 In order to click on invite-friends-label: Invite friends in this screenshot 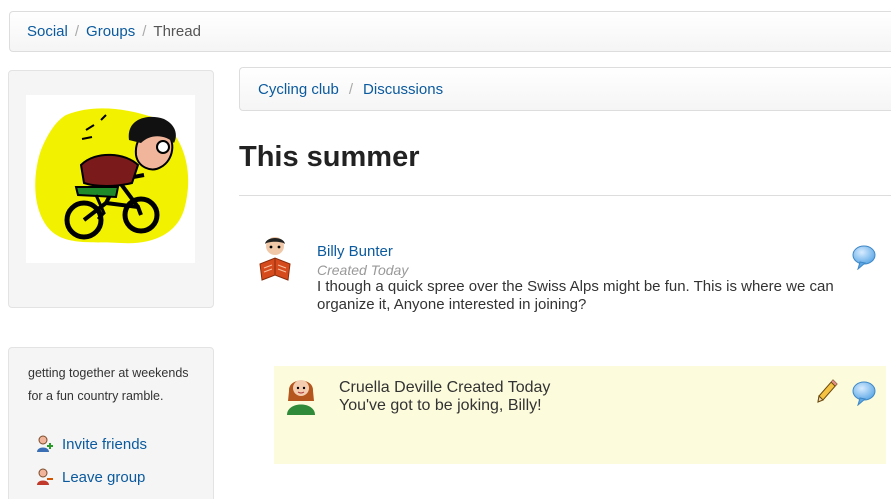, I will do `click(105, 444)`.